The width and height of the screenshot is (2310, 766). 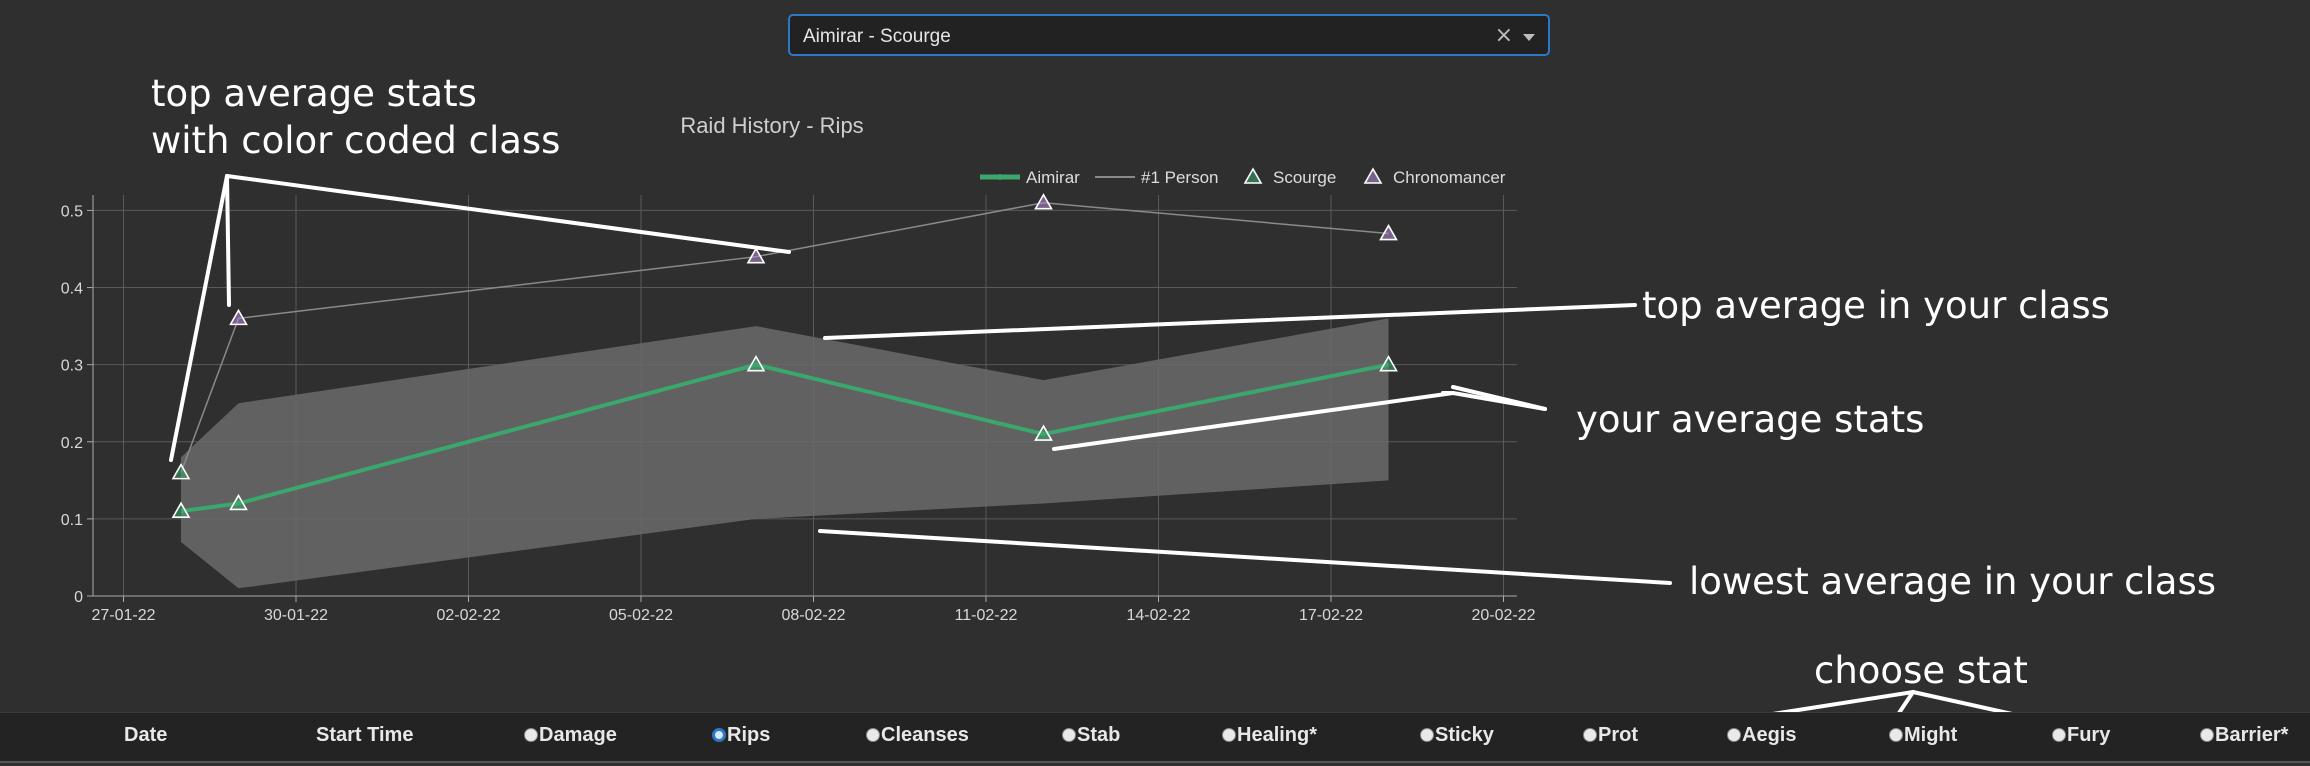 I want to click on column-healing: Healing*, so click(x=1269, y=735).